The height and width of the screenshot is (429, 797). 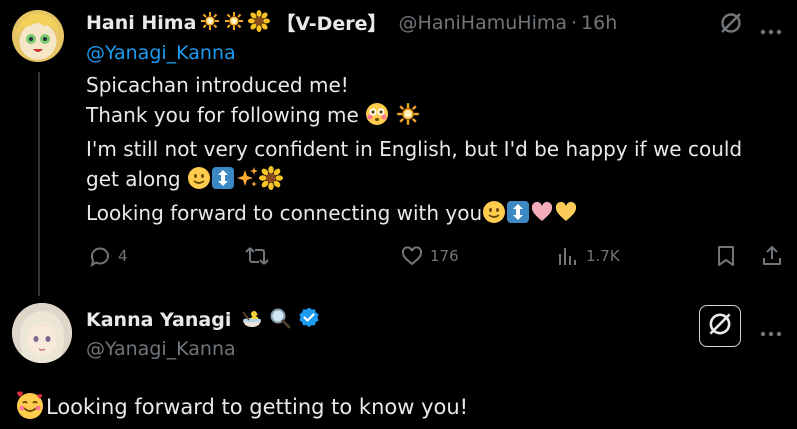 I want to click on post1-header: Hani Hima 【V-Dere】 @HaniHamuHima · 16h, so click(x=351, y=22).